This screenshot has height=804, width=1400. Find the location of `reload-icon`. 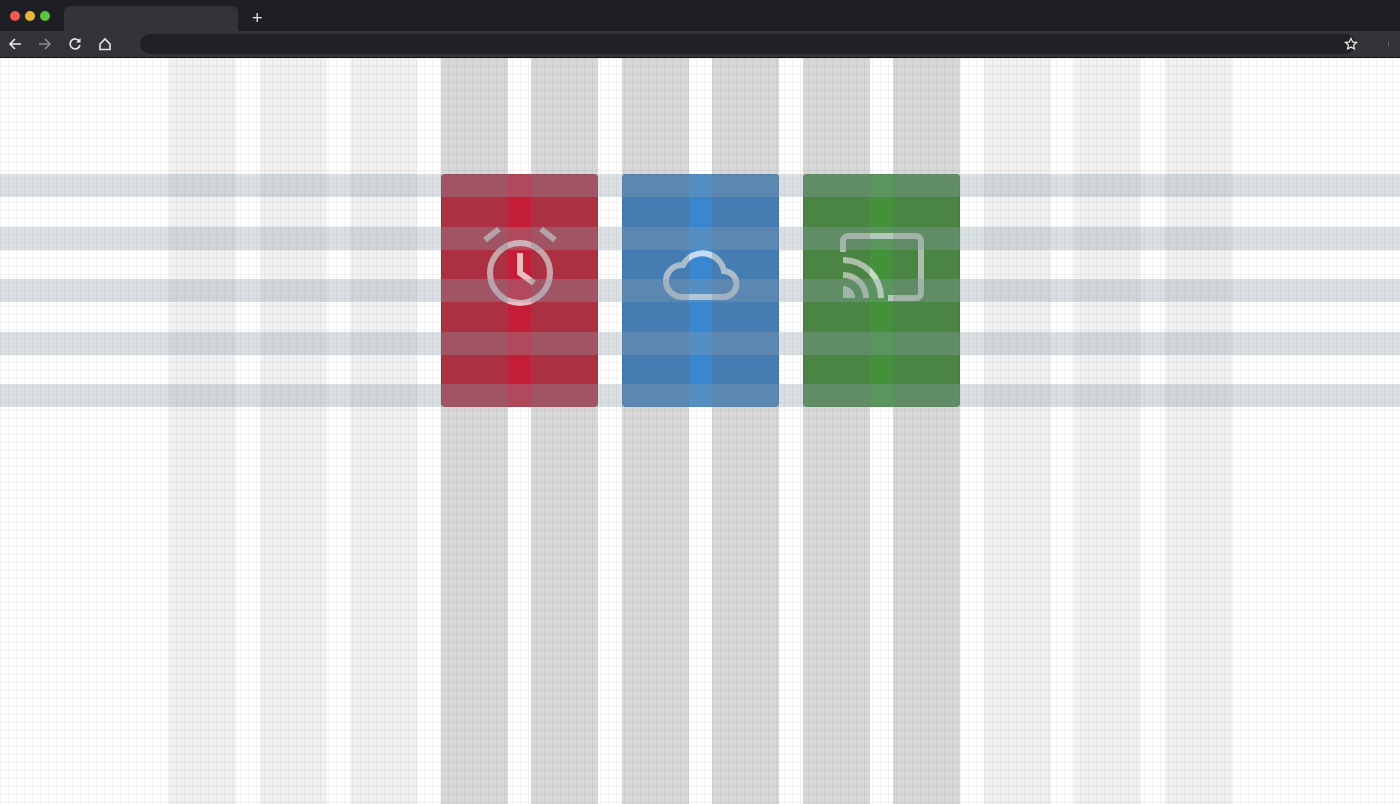

reload-icon is located at coordinates (75, 44).